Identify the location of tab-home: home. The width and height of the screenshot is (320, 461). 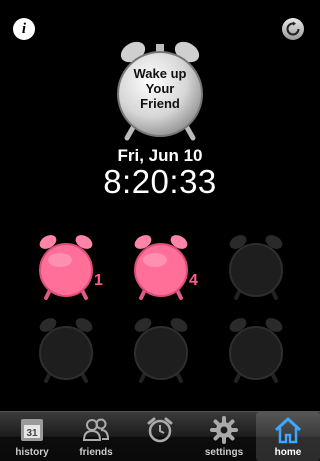
(288, 436).